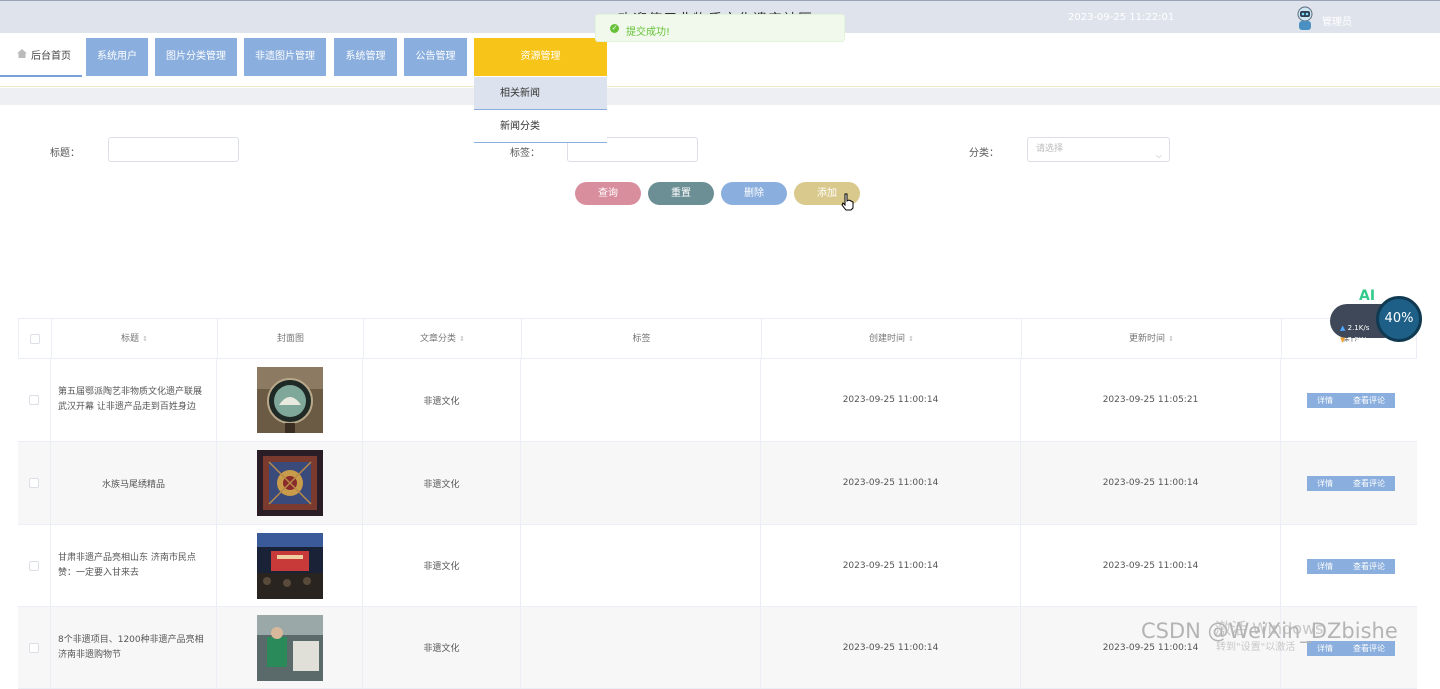 The width and height of the screenshot is (1440, 689). What do you see at coordinates (540, 126) in the screenshot?
I see `dropdown-item-news-category: 新闻分类` at bounding box center [540, 126].